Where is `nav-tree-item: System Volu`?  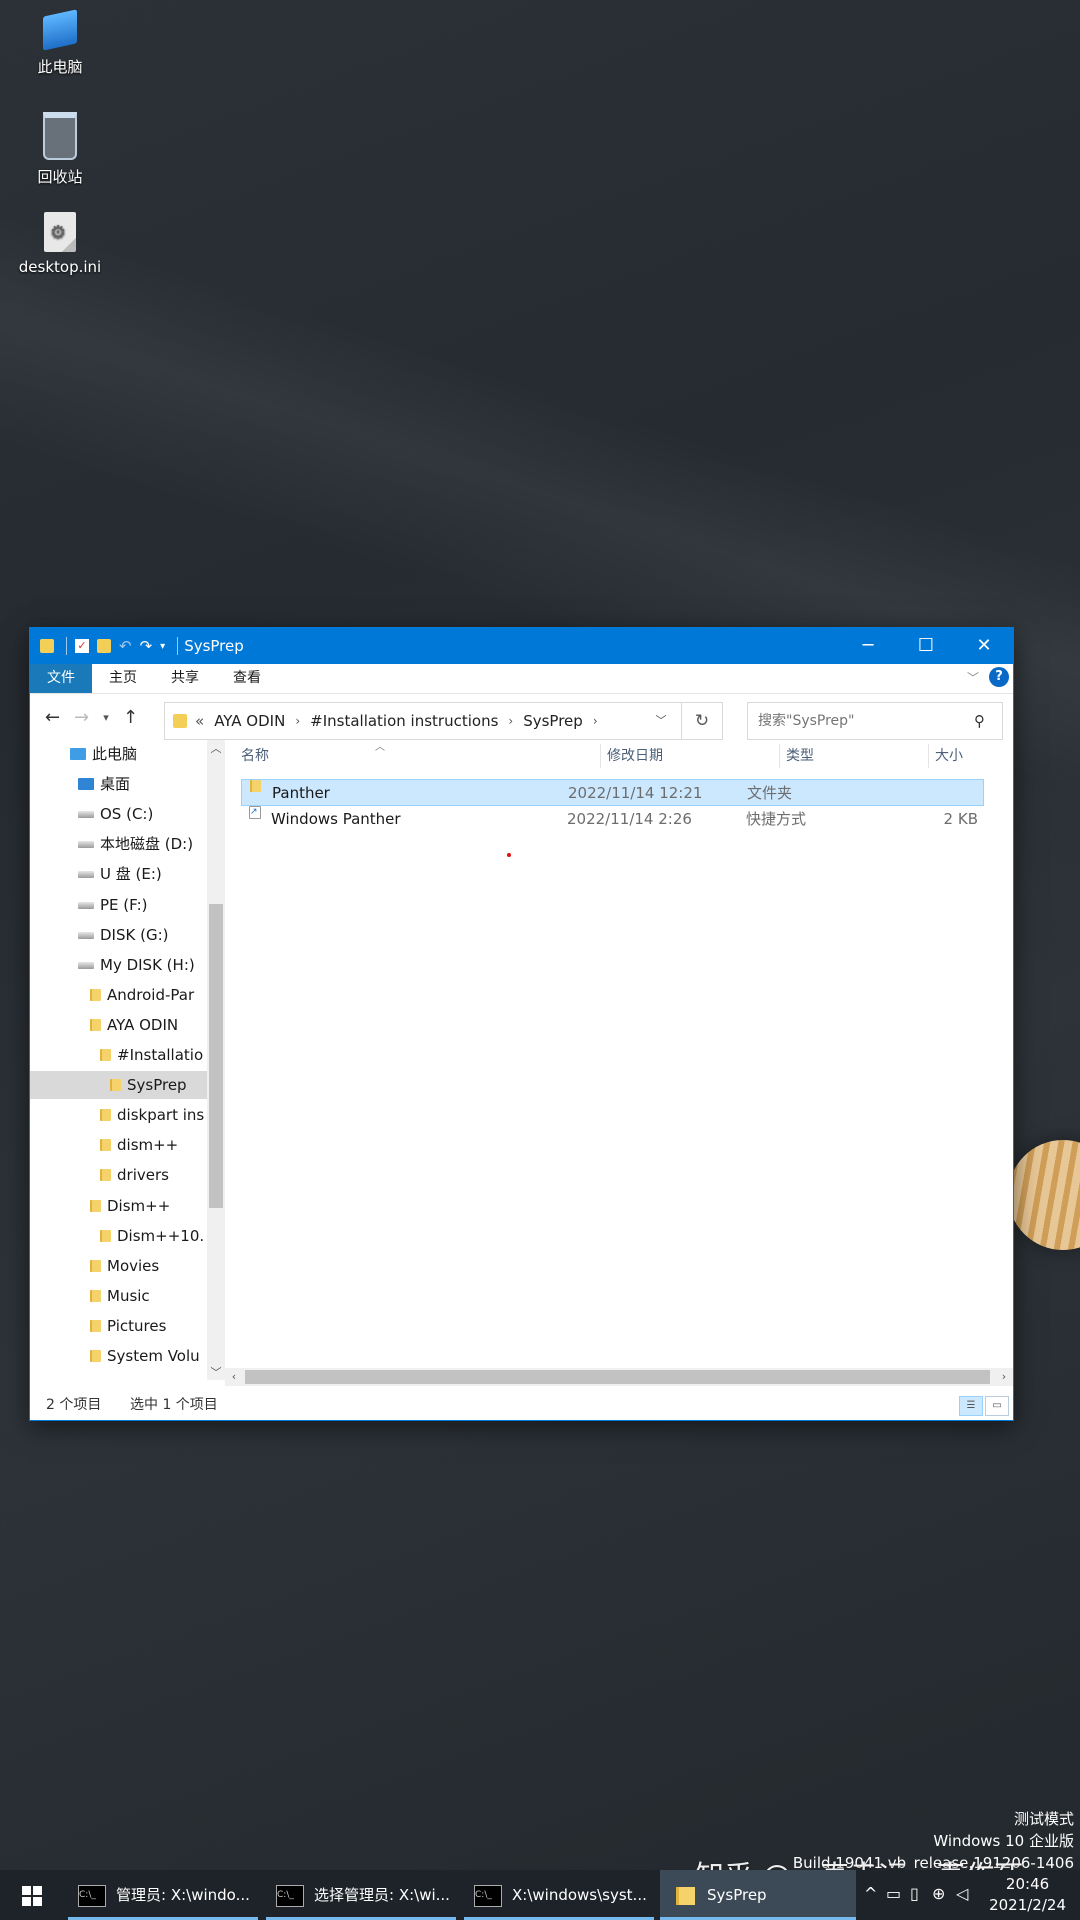 nav-tree-item: System Volu is located at coordinates (120, 1356).